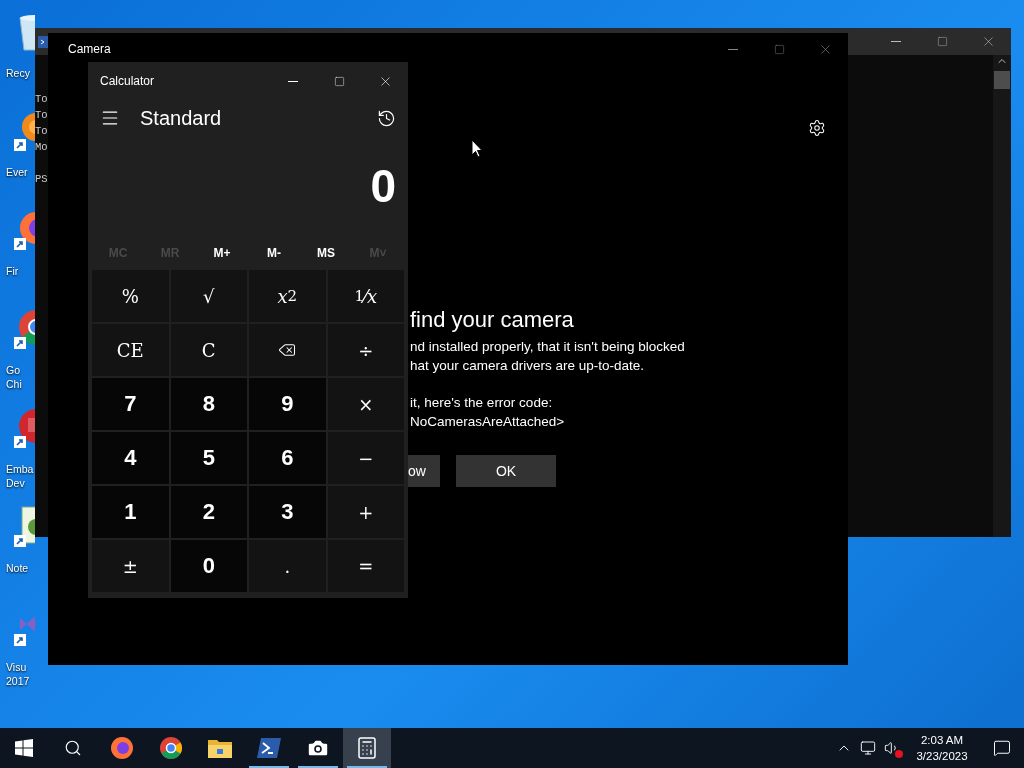 This screenshot has height=768, width=1024. Describe the element at coordinates (16, 667) in the screenshot. I see `desktop-icon-label: Visu` at that location.